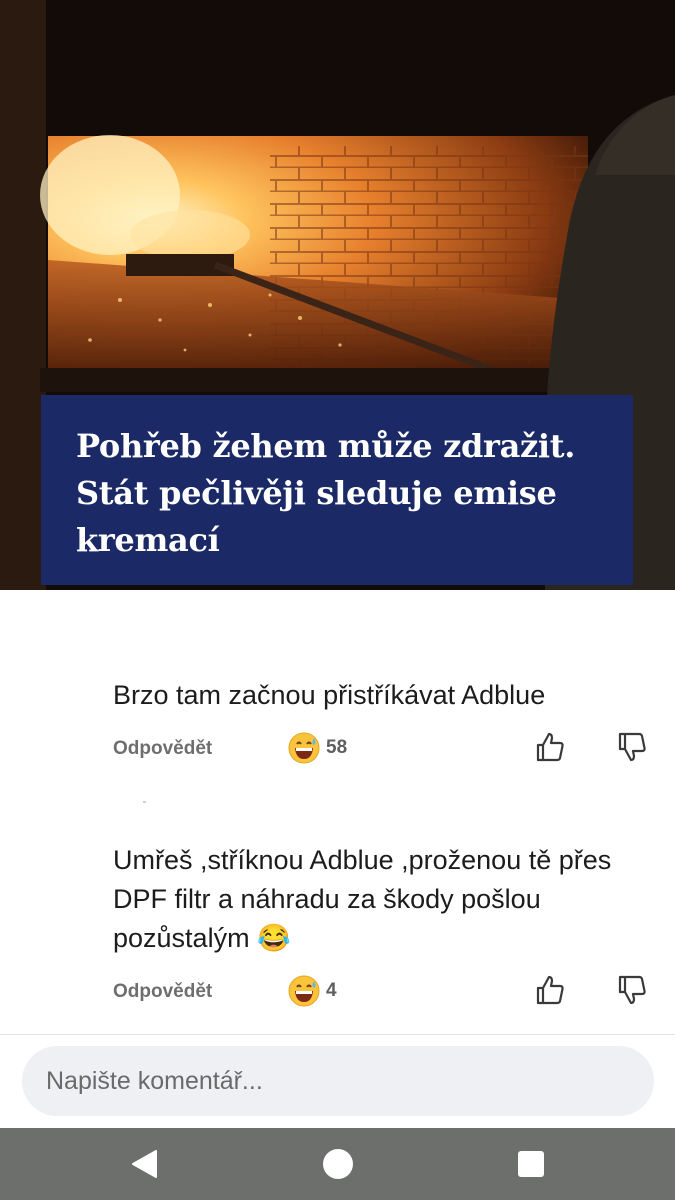 The height and width of the screenshot is (1200, 675). I want to click on nav-recents-button, so click(531, 1164).